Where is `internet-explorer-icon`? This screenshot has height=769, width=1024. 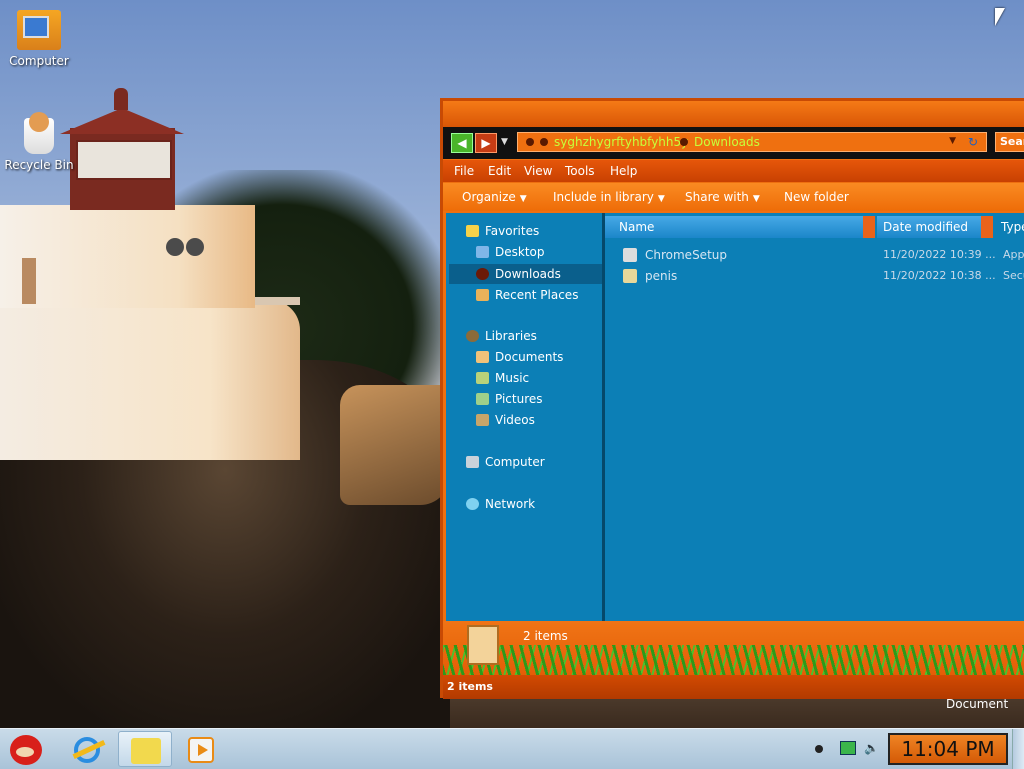
internet-explorer-icon is located at coordinates (87, 750).